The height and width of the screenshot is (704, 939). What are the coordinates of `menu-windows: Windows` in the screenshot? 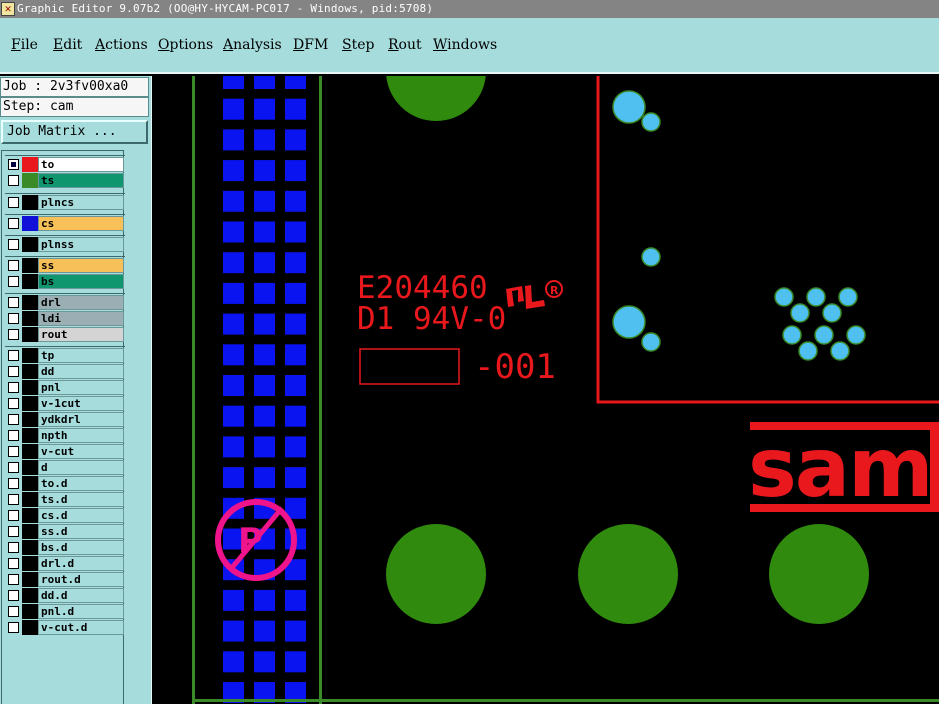 It's located at (465, 45).